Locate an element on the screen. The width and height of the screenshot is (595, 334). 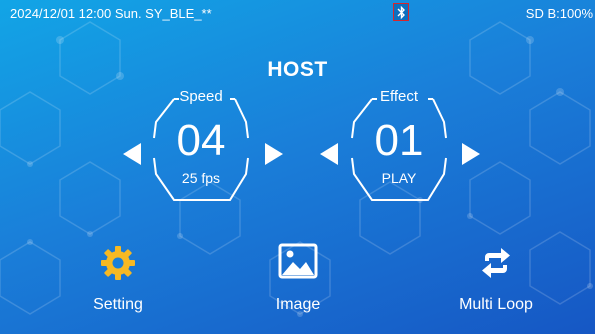
image-icon is located at coordinates (298, 261).